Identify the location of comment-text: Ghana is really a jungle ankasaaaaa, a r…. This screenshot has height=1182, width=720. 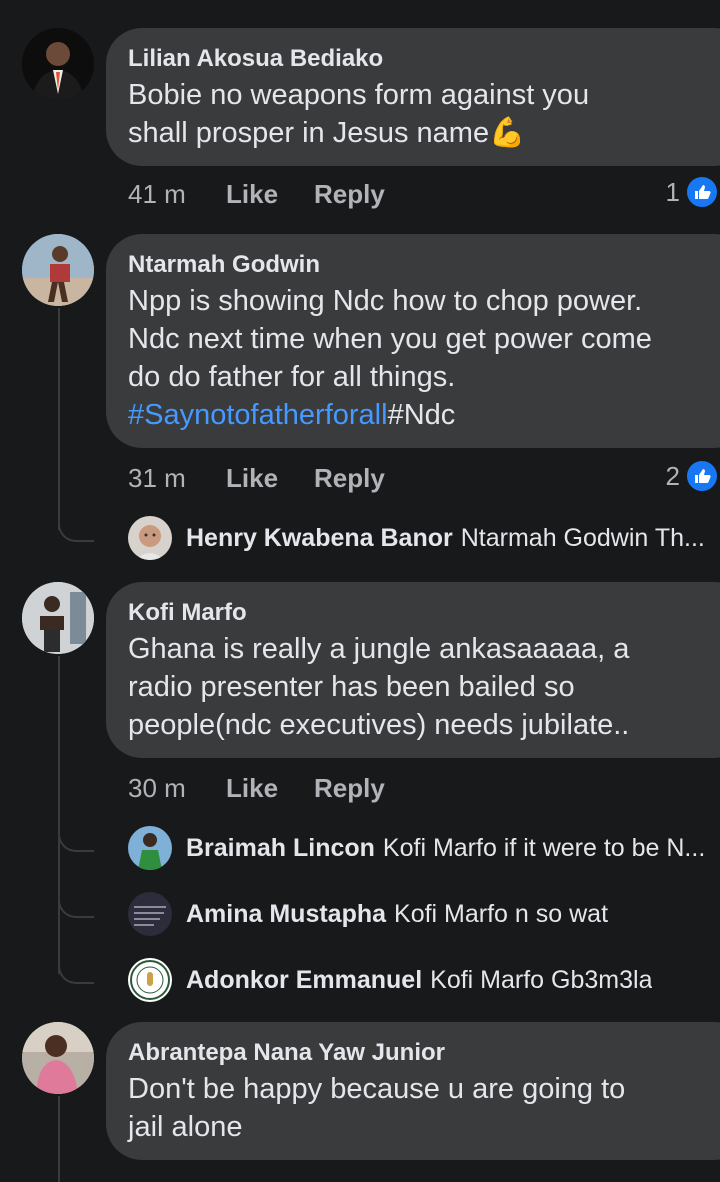
(379, 687).